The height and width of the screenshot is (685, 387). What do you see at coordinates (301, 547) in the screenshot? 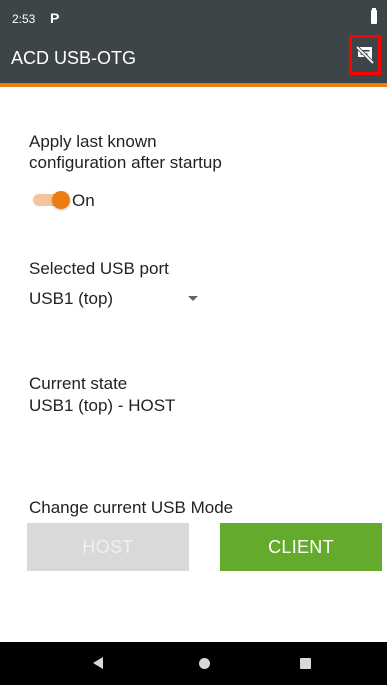
I see `client-button: CLIENT` at bounding box center [301, 547].